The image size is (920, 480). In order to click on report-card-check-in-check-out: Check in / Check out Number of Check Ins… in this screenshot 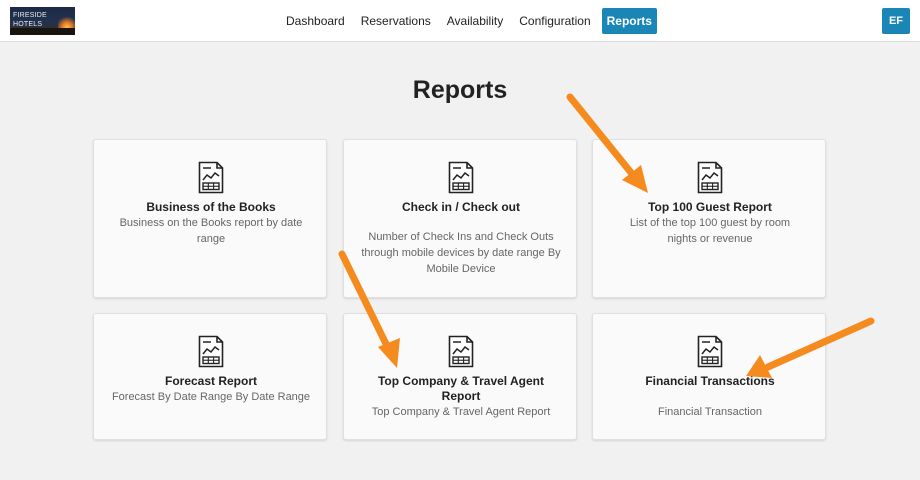, I will do `click(460, 218)`.